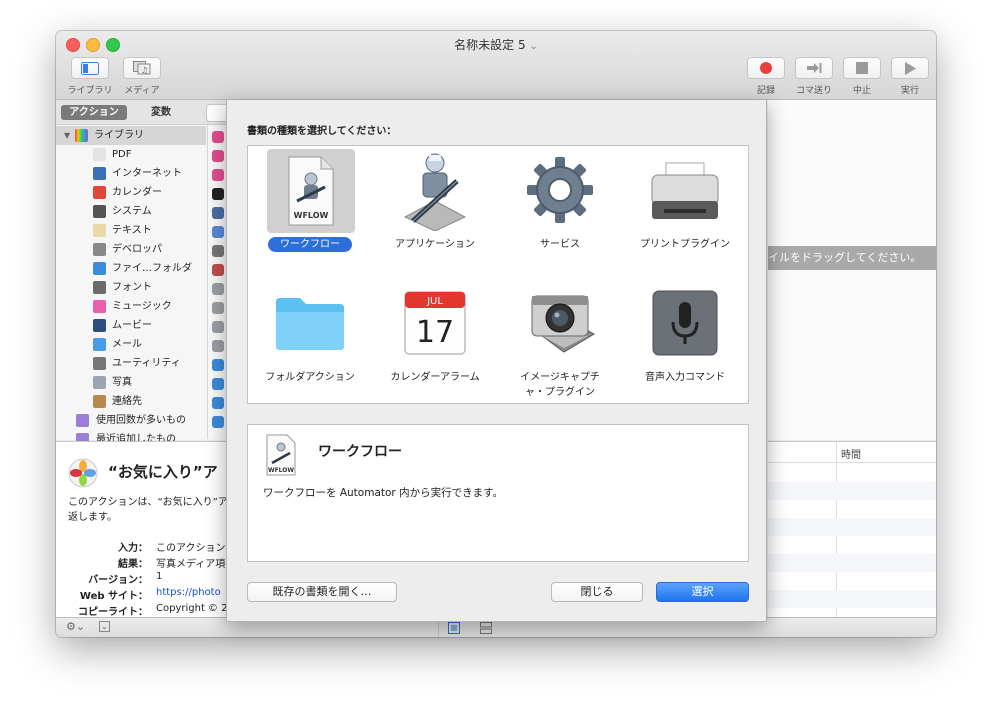  I want to click on stop-button, so click(862, 68).